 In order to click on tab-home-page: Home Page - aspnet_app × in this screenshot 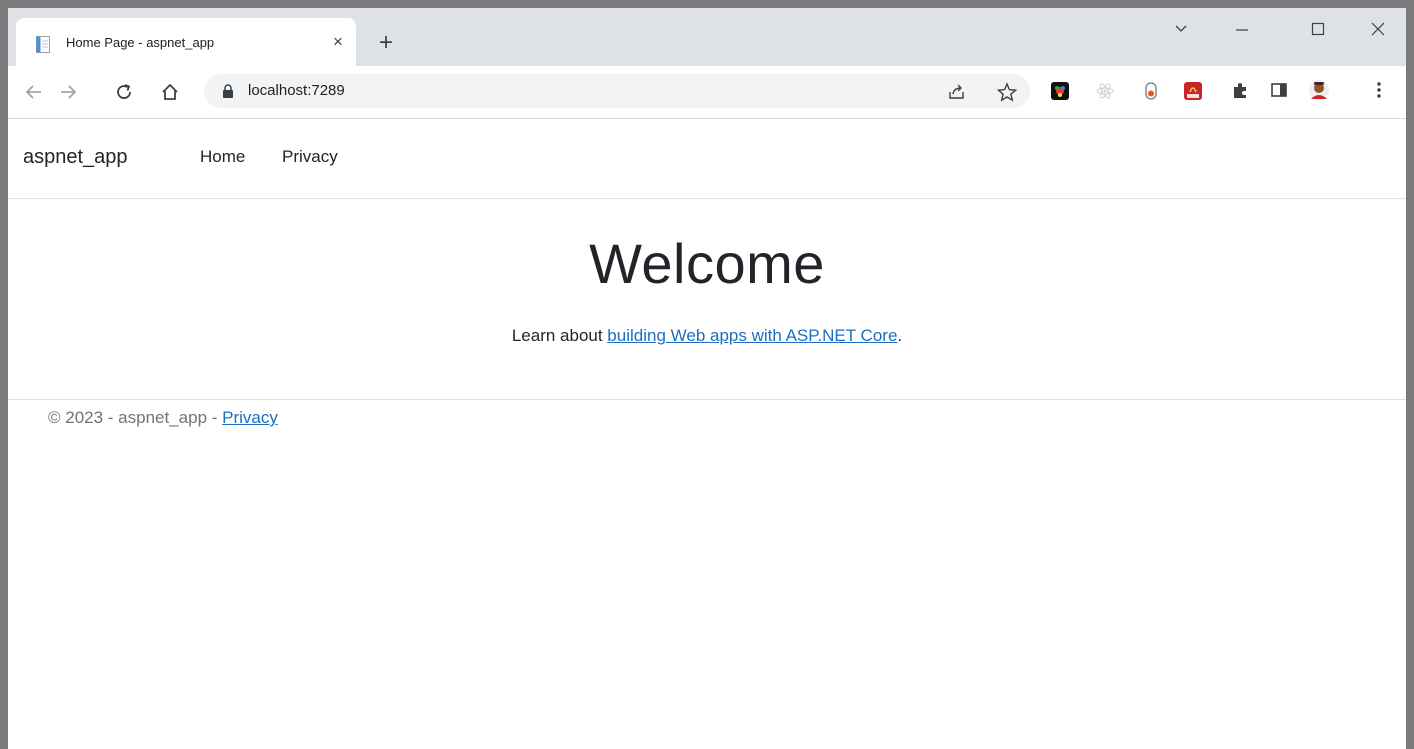, I will do `click(186, 42)`.